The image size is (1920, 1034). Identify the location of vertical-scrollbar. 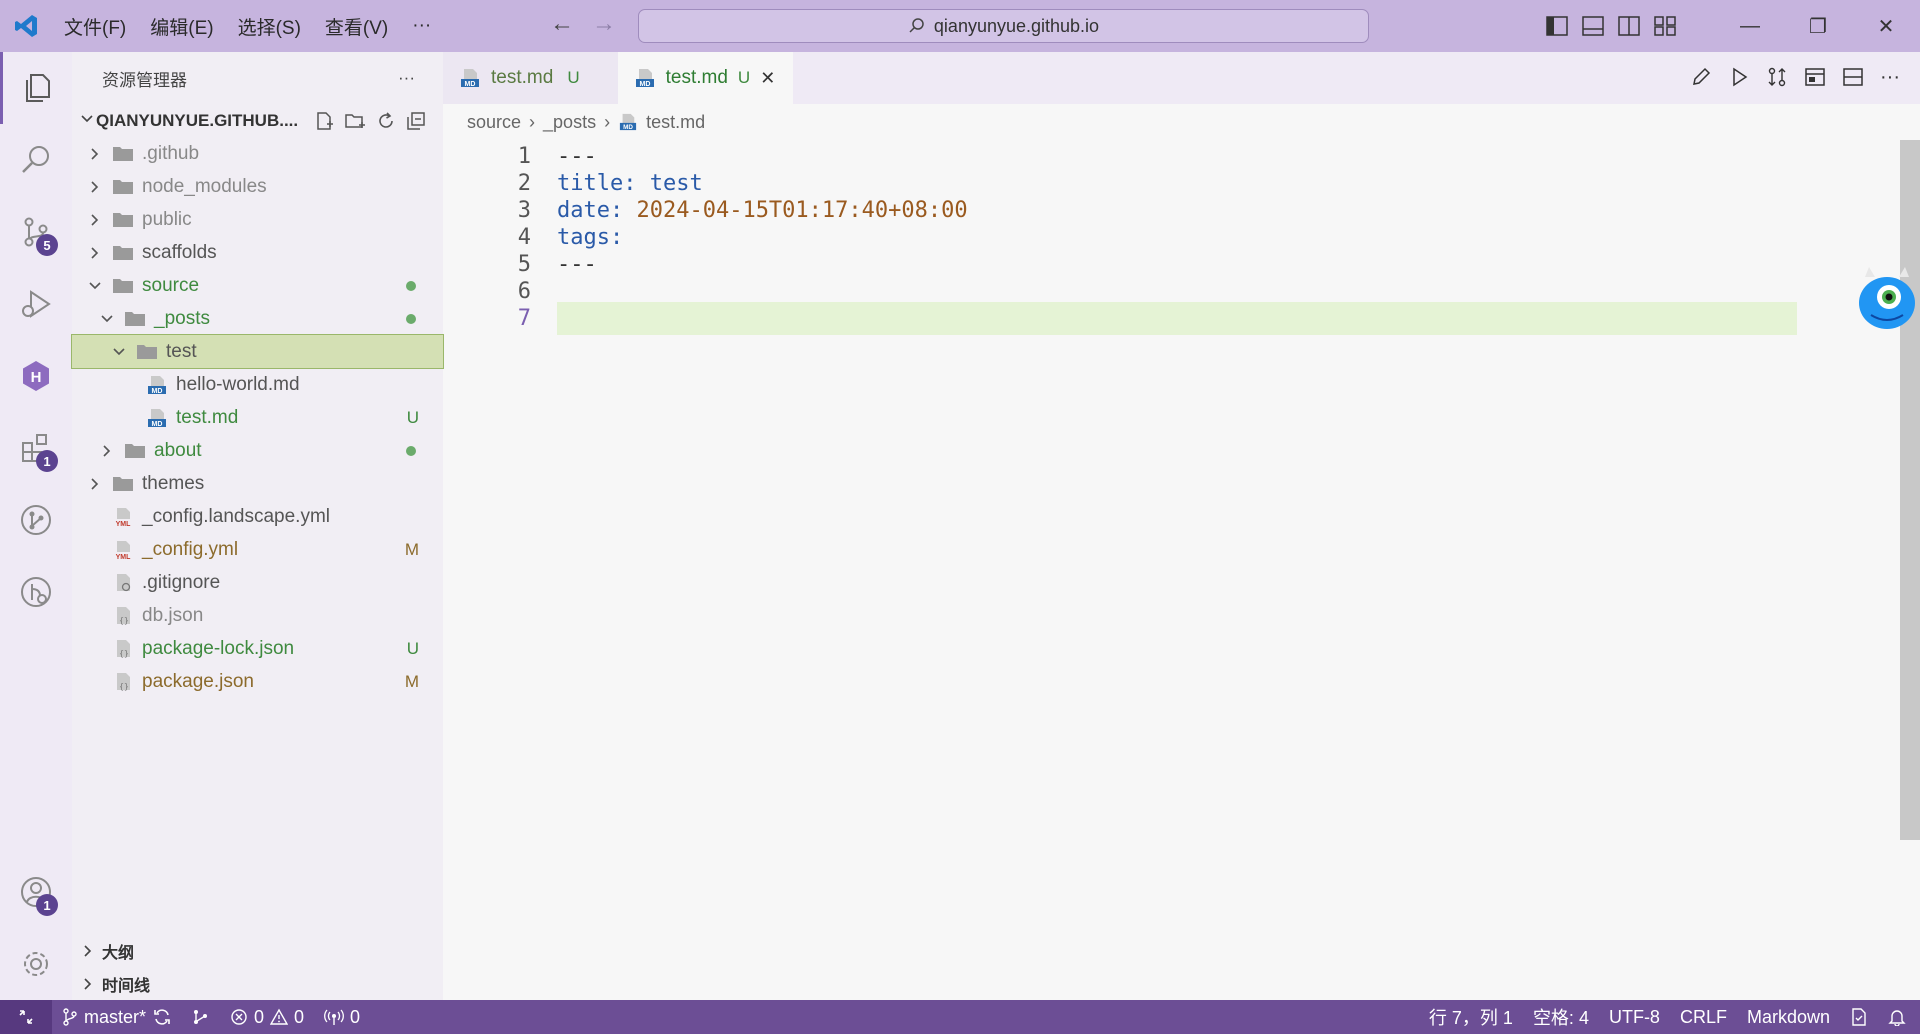
(1910, 490).